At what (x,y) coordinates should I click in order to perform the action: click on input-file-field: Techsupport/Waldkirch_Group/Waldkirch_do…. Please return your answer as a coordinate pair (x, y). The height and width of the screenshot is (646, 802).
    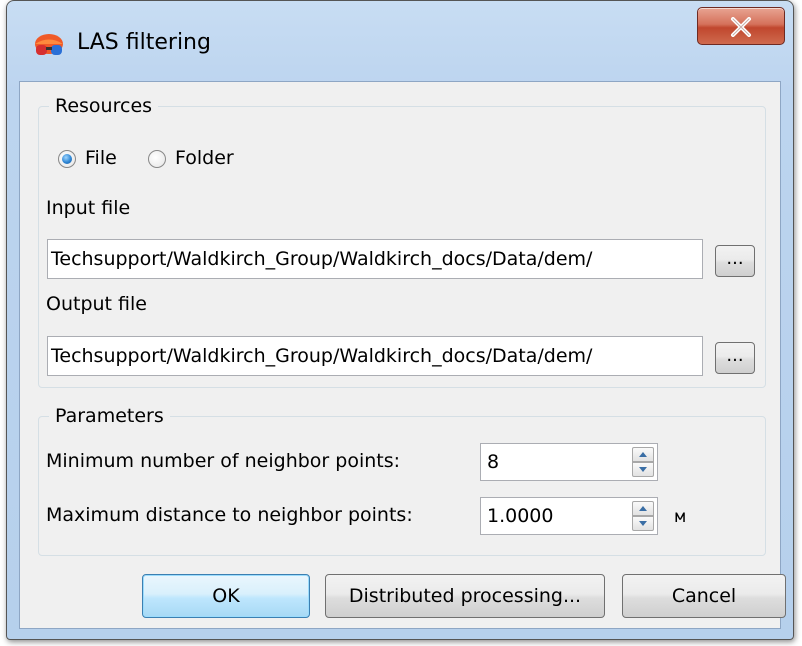
    Looking at the image, I should click on (375, 259).